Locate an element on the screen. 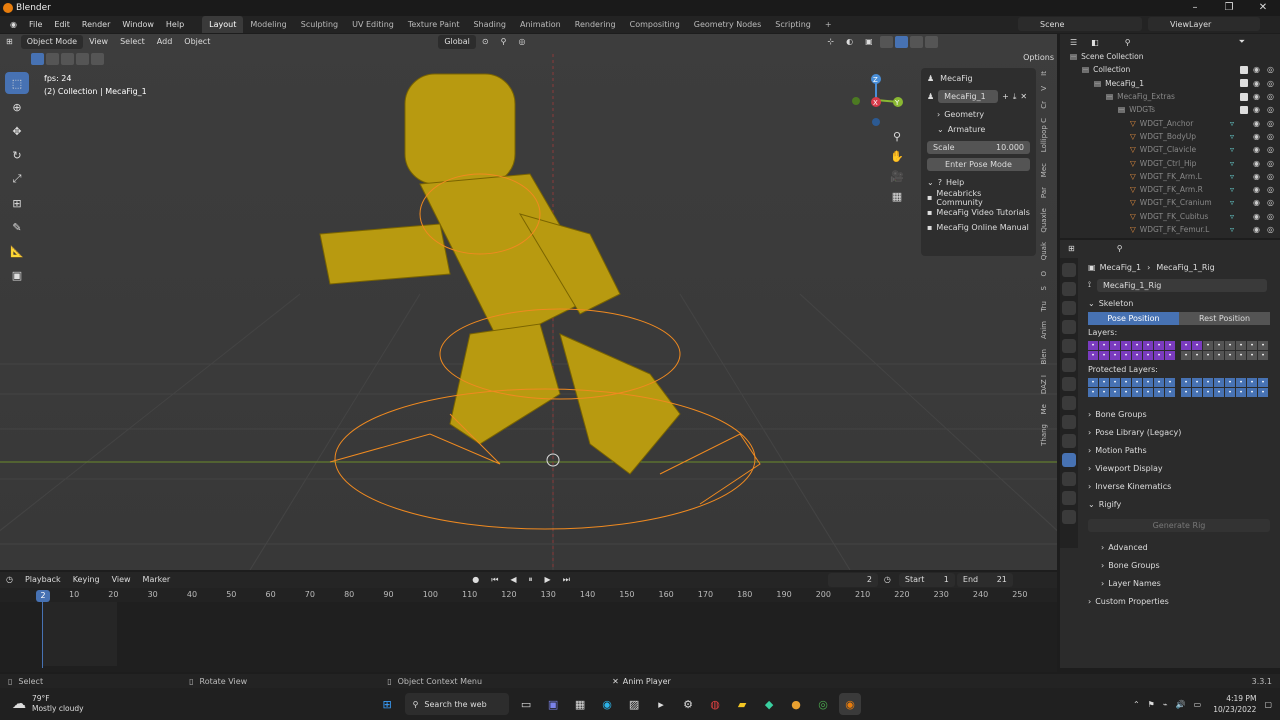 This screenshot has height=720, width=1280. windows-start-icon: ⊞ is located at coordinates (387, 704).